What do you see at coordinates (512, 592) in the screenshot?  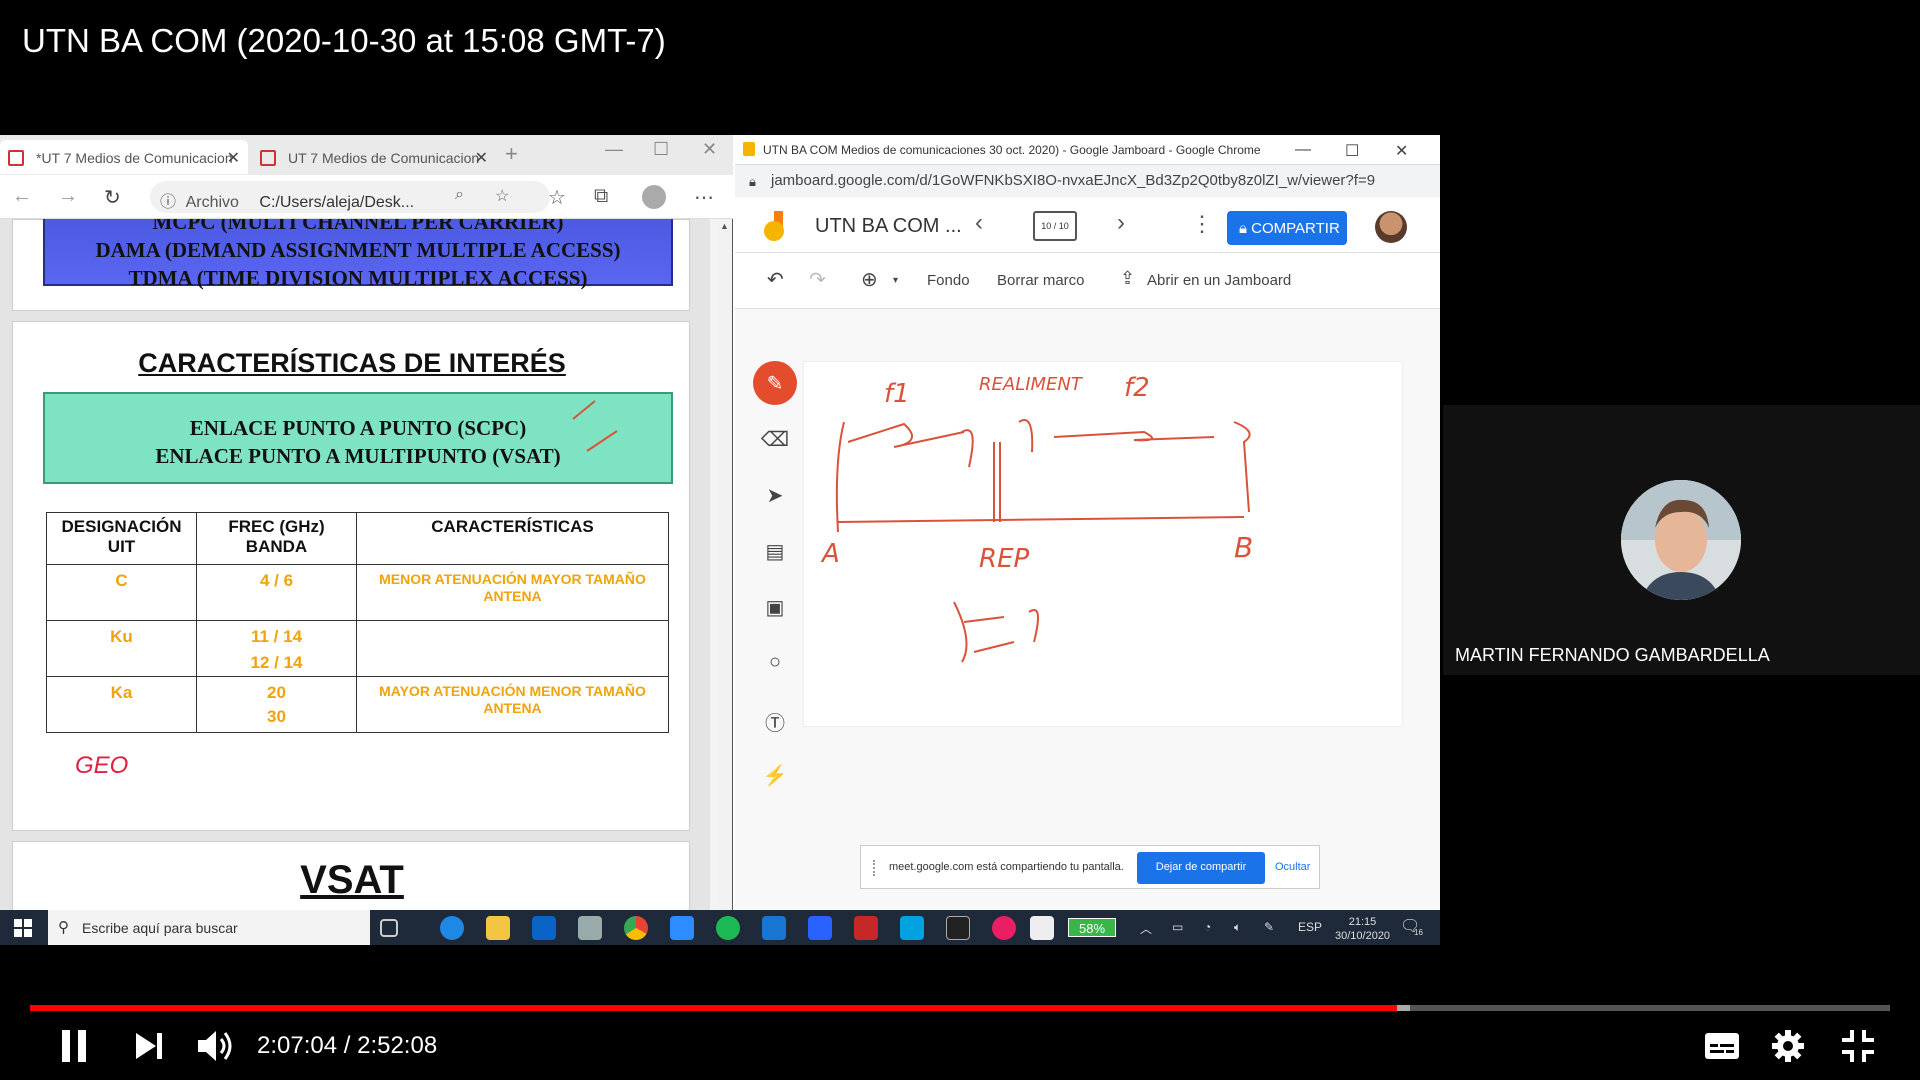 I see `characteristics-cell: MENOR ATENUACIÓN MAYOR TAMAÑO ANTENA` at bounding box center [512, 592].